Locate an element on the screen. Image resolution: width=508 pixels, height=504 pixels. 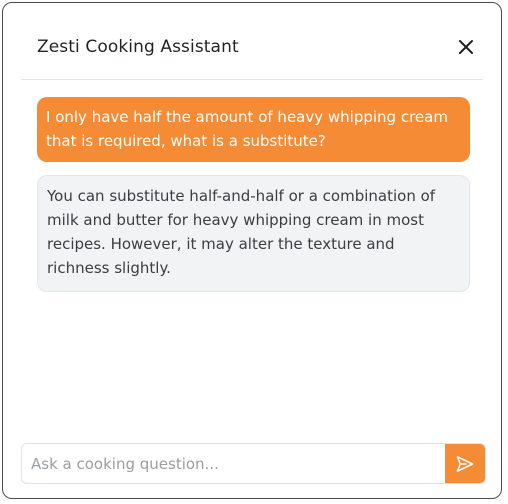
composer is located at coordinates (253, 463).